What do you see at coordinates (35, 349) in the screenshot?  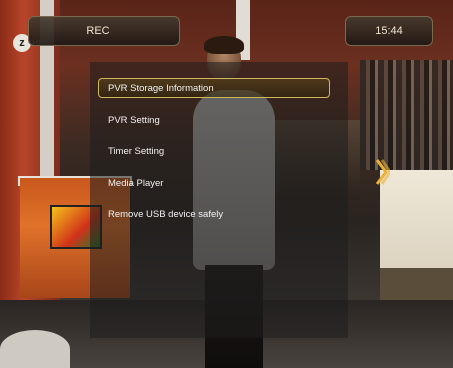 I see `foreground-bowl` at bounding box center [35, 349].